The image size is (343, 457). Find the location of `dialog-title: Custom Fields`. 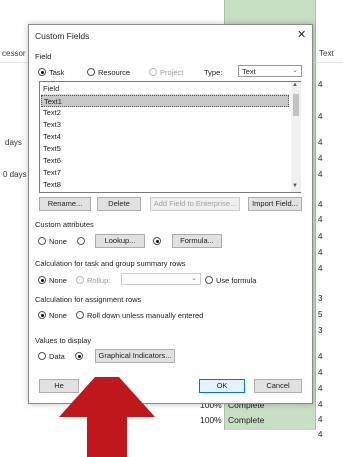

dialog-title: Custom Fields is located at coordinates (62, 36).